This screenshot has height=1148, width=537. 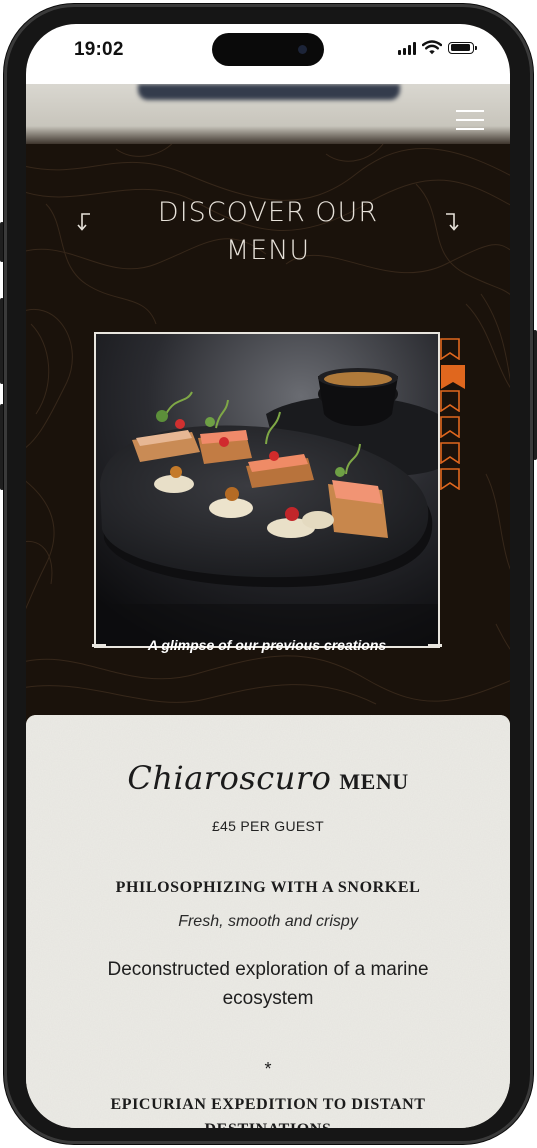 I want to click on course-title-1: PHILOSOPHIZING WITH A SNORKEL, so click(x=268, y=887).